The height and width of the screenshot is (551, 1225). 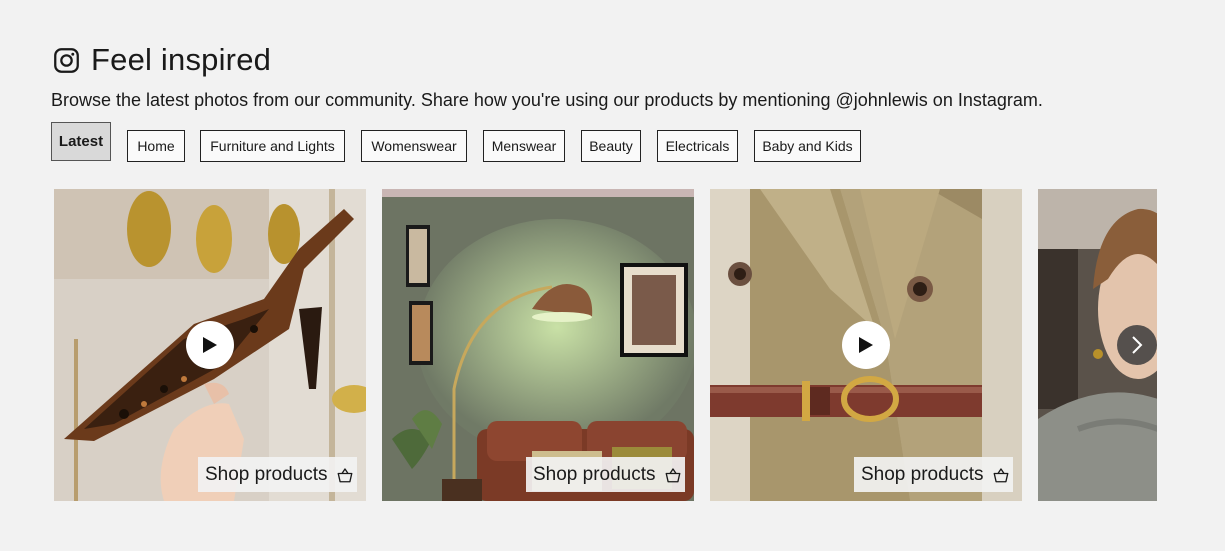 I want to click on filter-womenswear: Womenswear, so click(x=414, y=146).